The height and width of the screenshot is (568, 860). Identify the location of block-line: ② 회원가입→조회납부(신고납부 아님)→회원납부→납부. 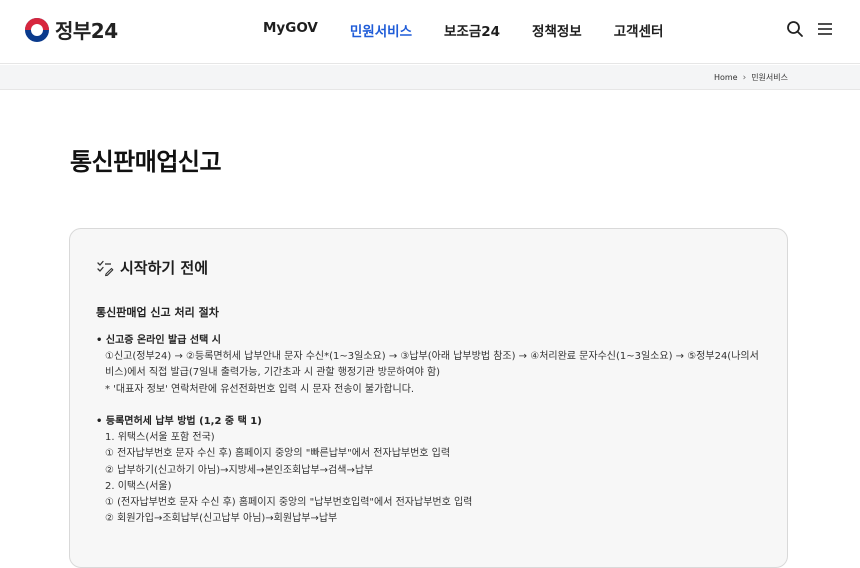
(221, 519).